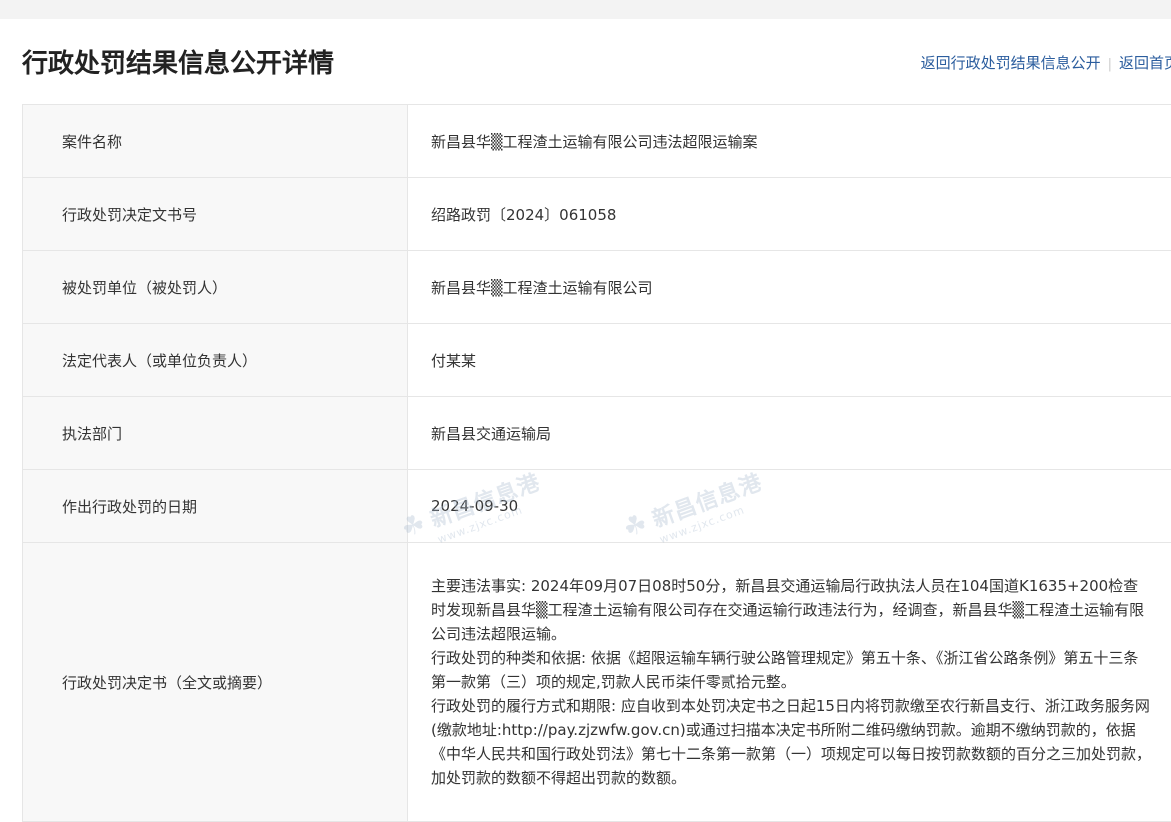 The height and width of the screenshot is (822, 1171). I want to click on penalized-party-value: 新昌县华▒工程渣土运输有限公司, so click(789, 287).